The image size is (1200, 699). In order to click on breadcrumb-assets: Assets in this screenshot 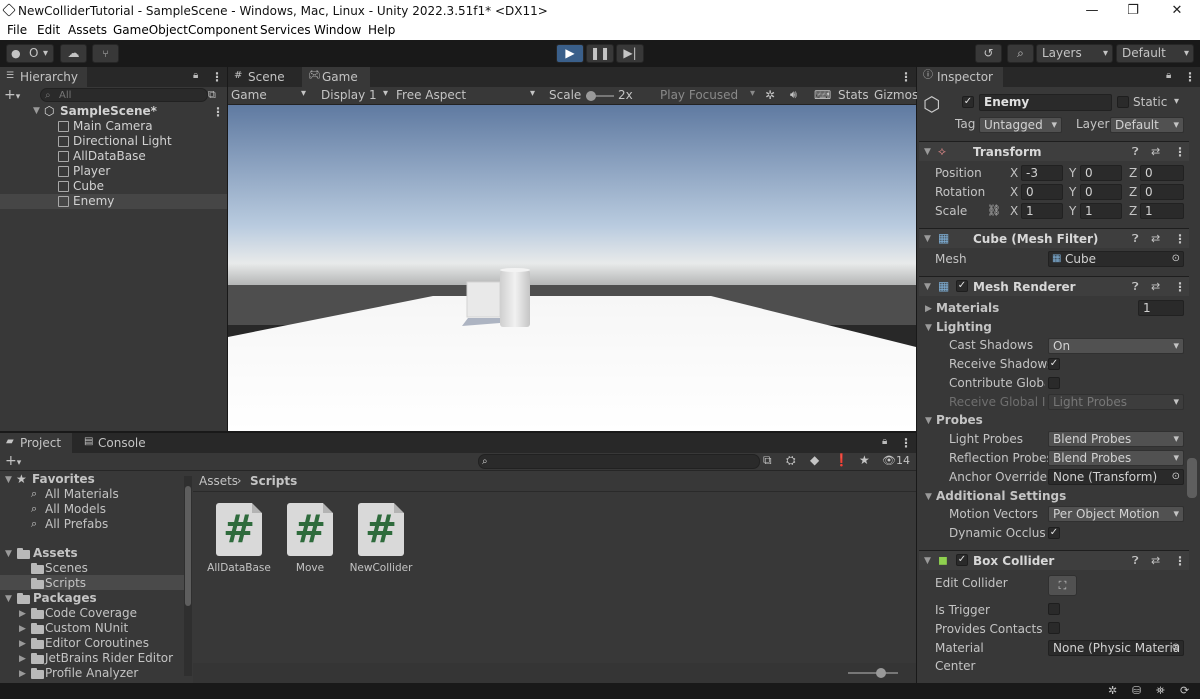, I will do `click(218, 481)`.